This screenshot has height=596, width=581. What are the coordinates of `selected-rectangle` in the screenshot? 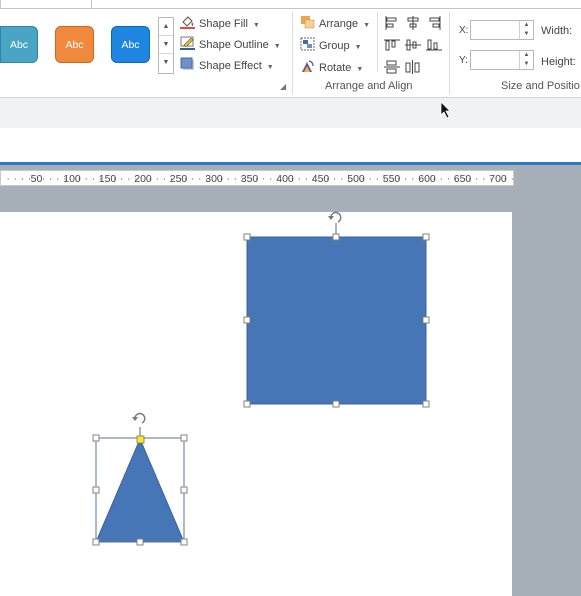 It's located at (336, 320).